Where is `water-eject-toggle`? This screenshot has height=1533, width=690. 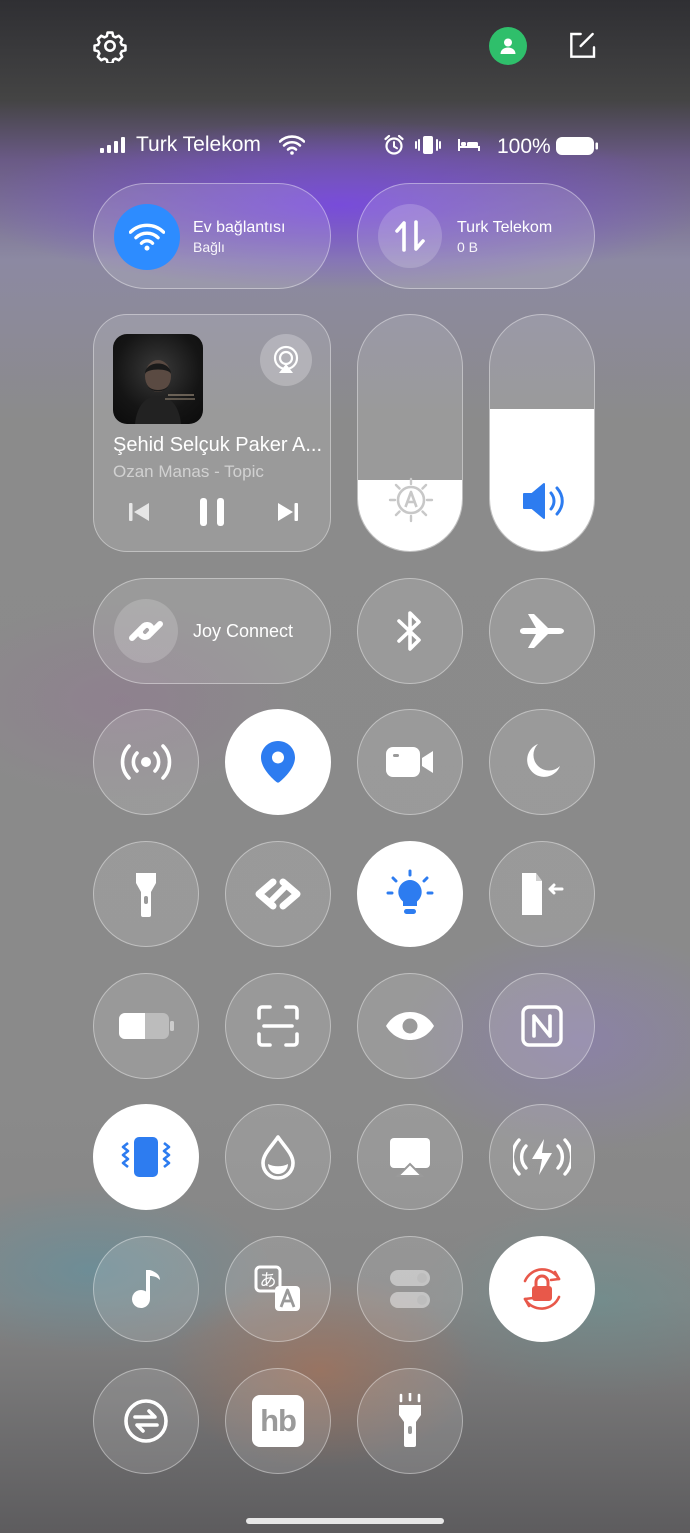
water-eject-toggle is located at coordinates (278, 1157).